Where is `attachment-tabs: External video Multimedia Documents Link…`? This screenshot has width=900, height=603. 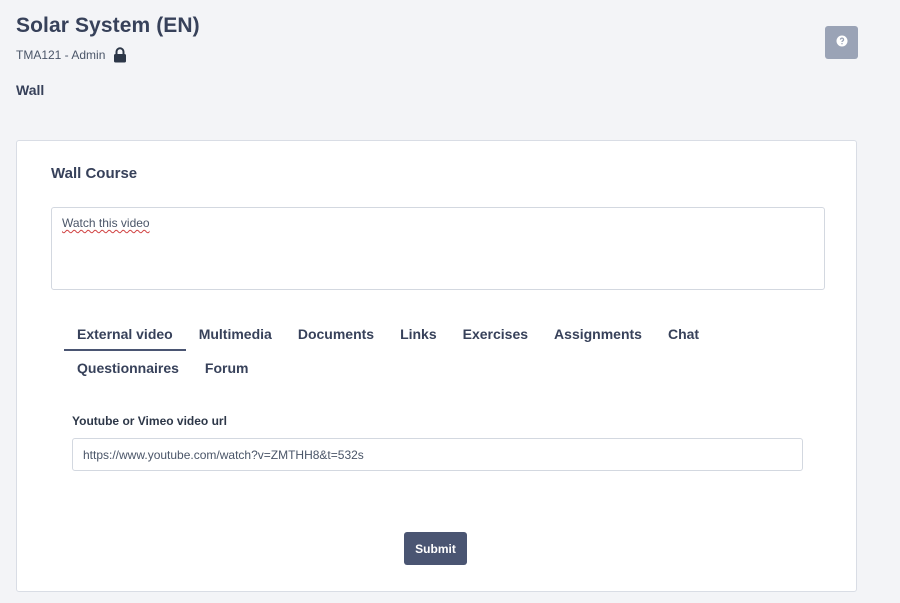
attachment-tabs: External video Multimedia Documents Link… is located at coordinates (414, 351).